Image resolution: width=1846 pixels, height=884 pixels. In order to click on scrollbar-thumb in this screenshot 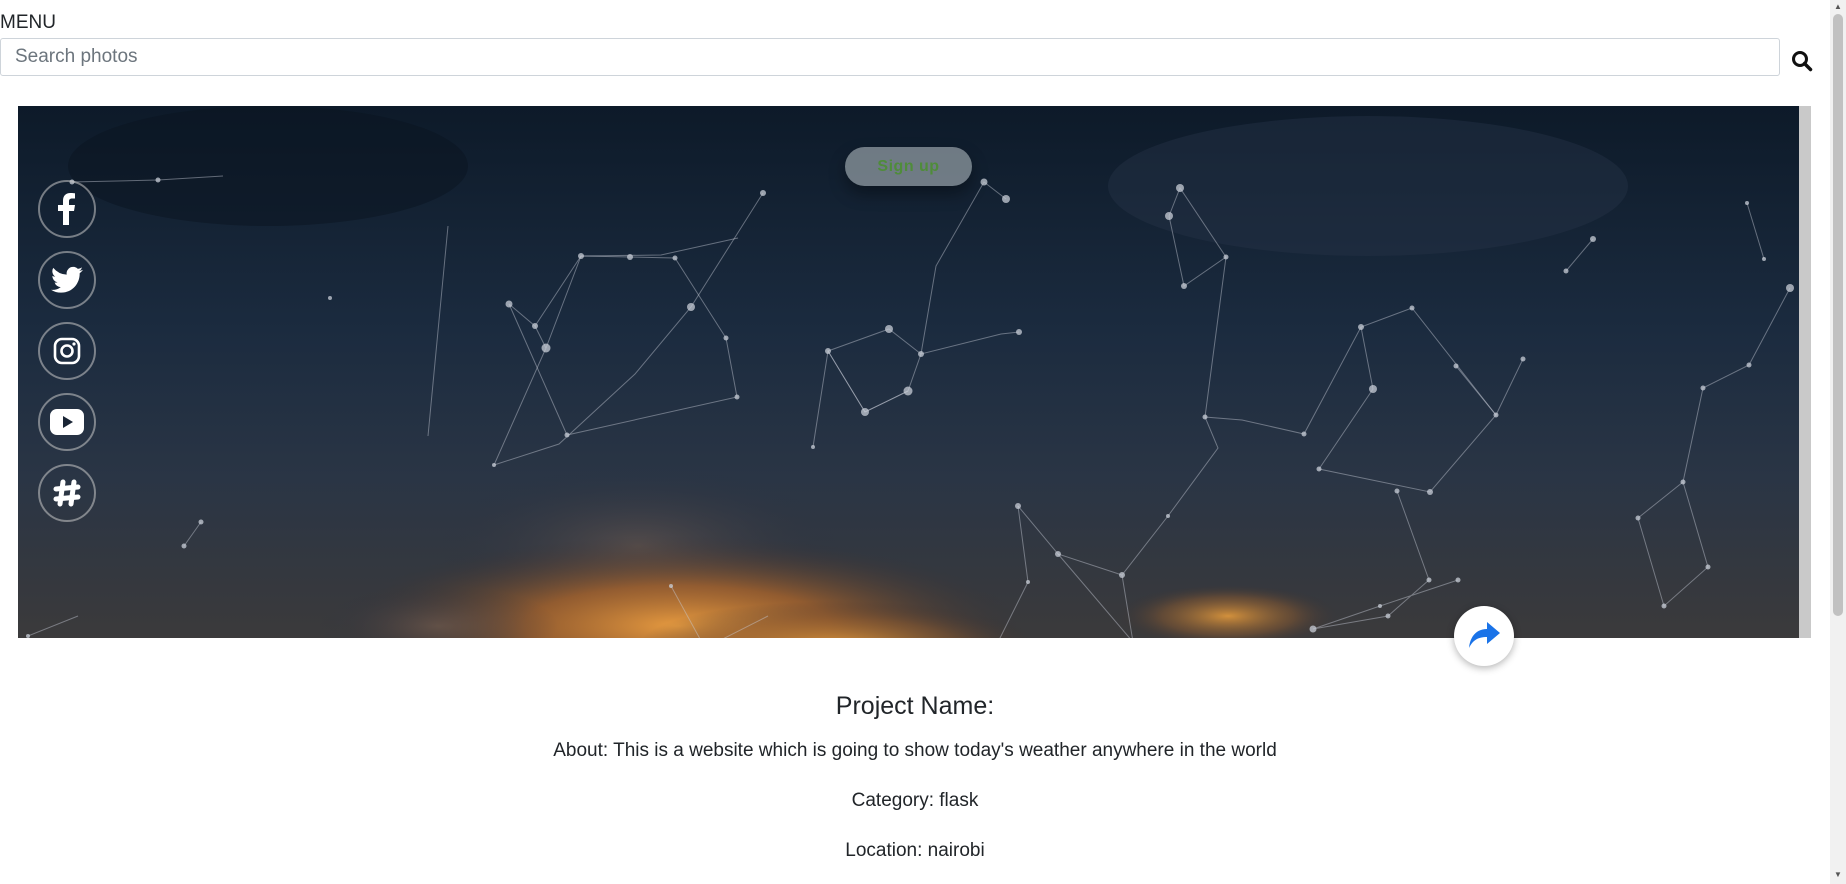, I will do `click(1838, 315)`.